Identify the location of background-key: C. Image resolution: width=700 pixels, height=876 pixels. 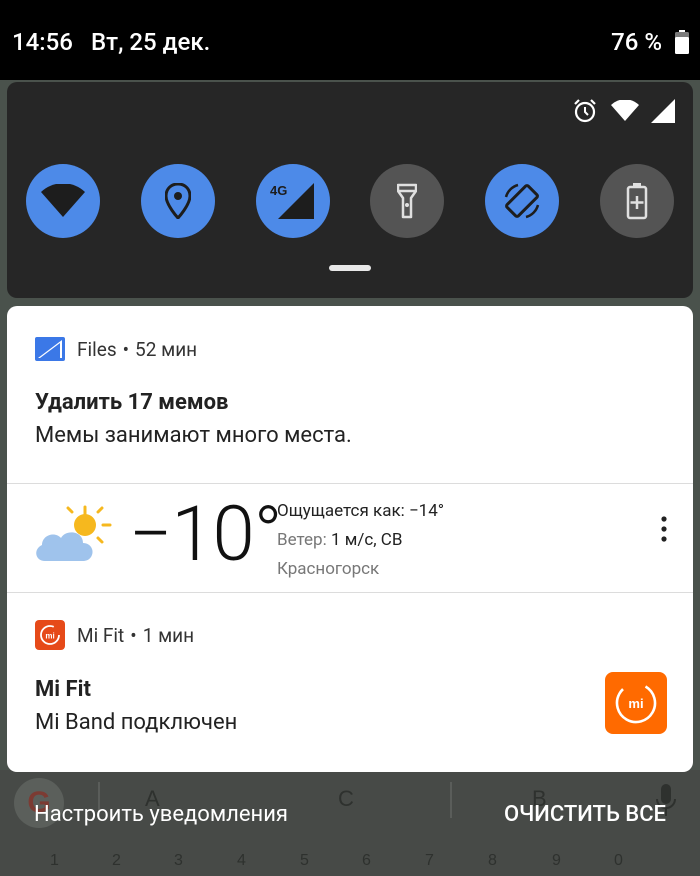
(346, 798).